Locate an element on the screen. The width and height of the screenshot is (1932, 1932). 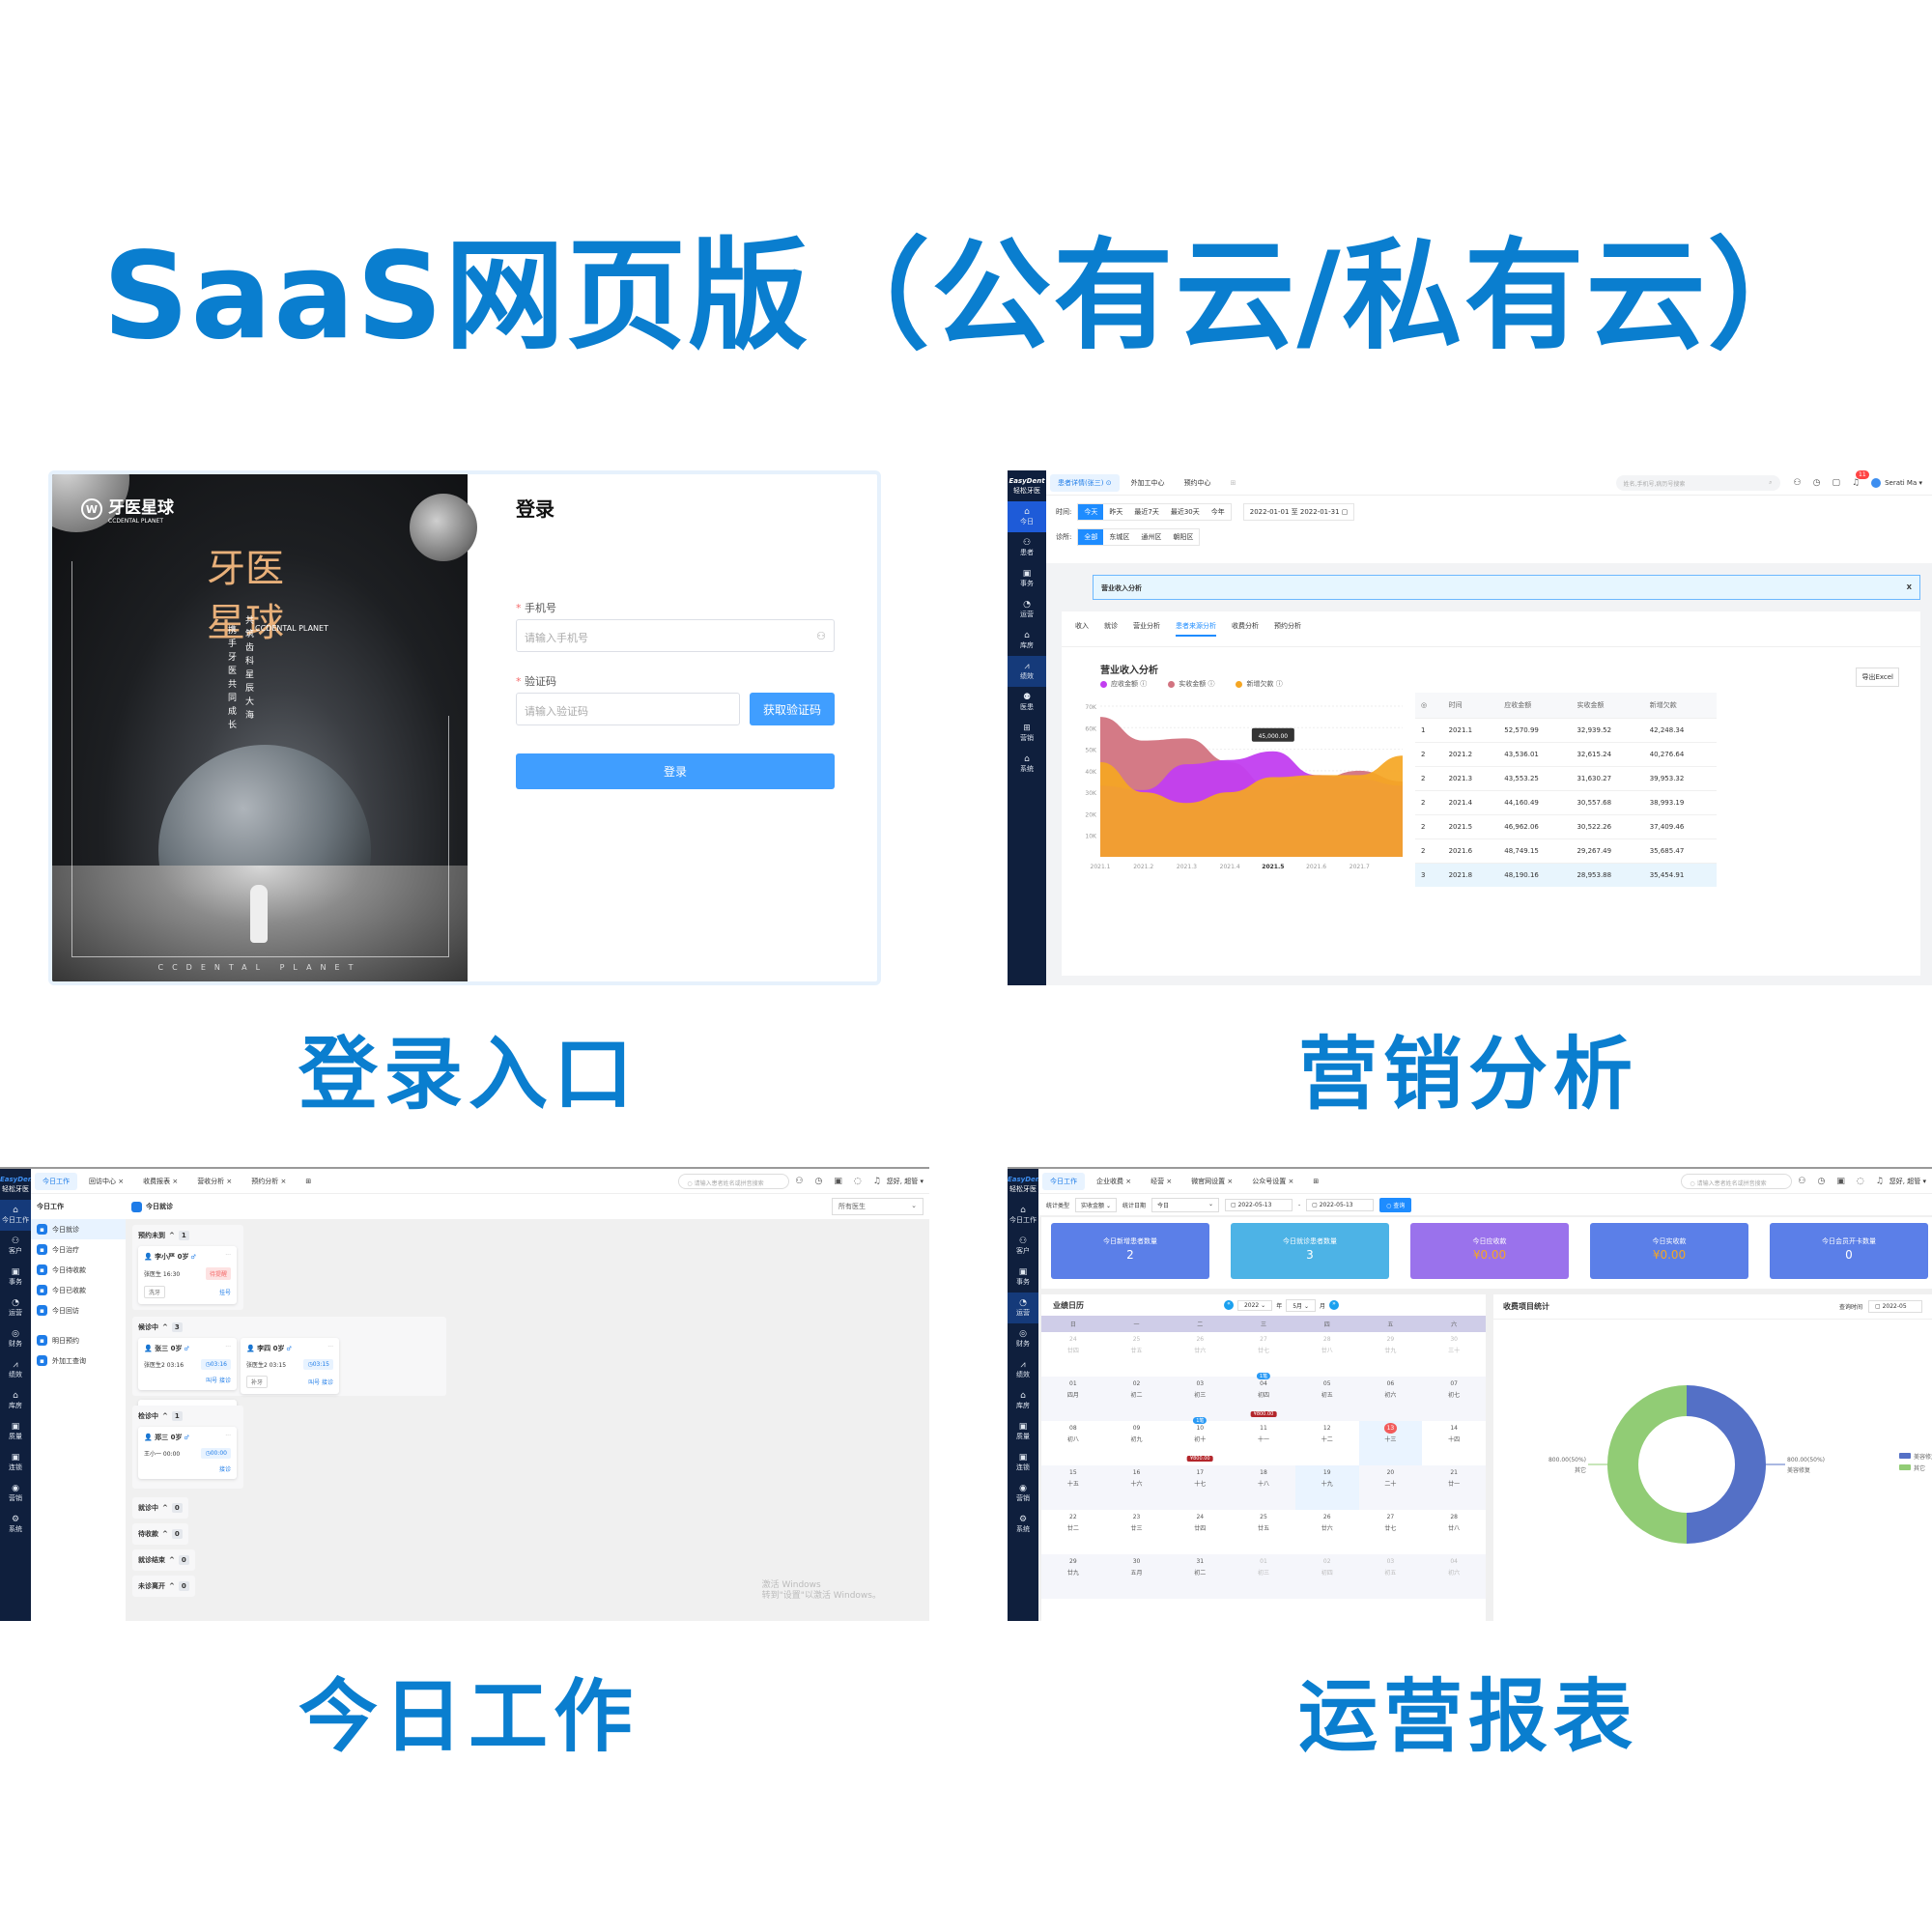
calendar-day: 25 廿五 is located at coordinates (1137, 1354).